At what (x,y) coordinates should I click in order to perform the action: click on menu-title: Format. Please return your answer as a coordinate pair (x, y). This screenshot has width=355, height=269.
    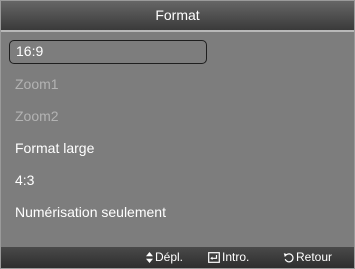
    Looking at the image, I should click on (177, 15).